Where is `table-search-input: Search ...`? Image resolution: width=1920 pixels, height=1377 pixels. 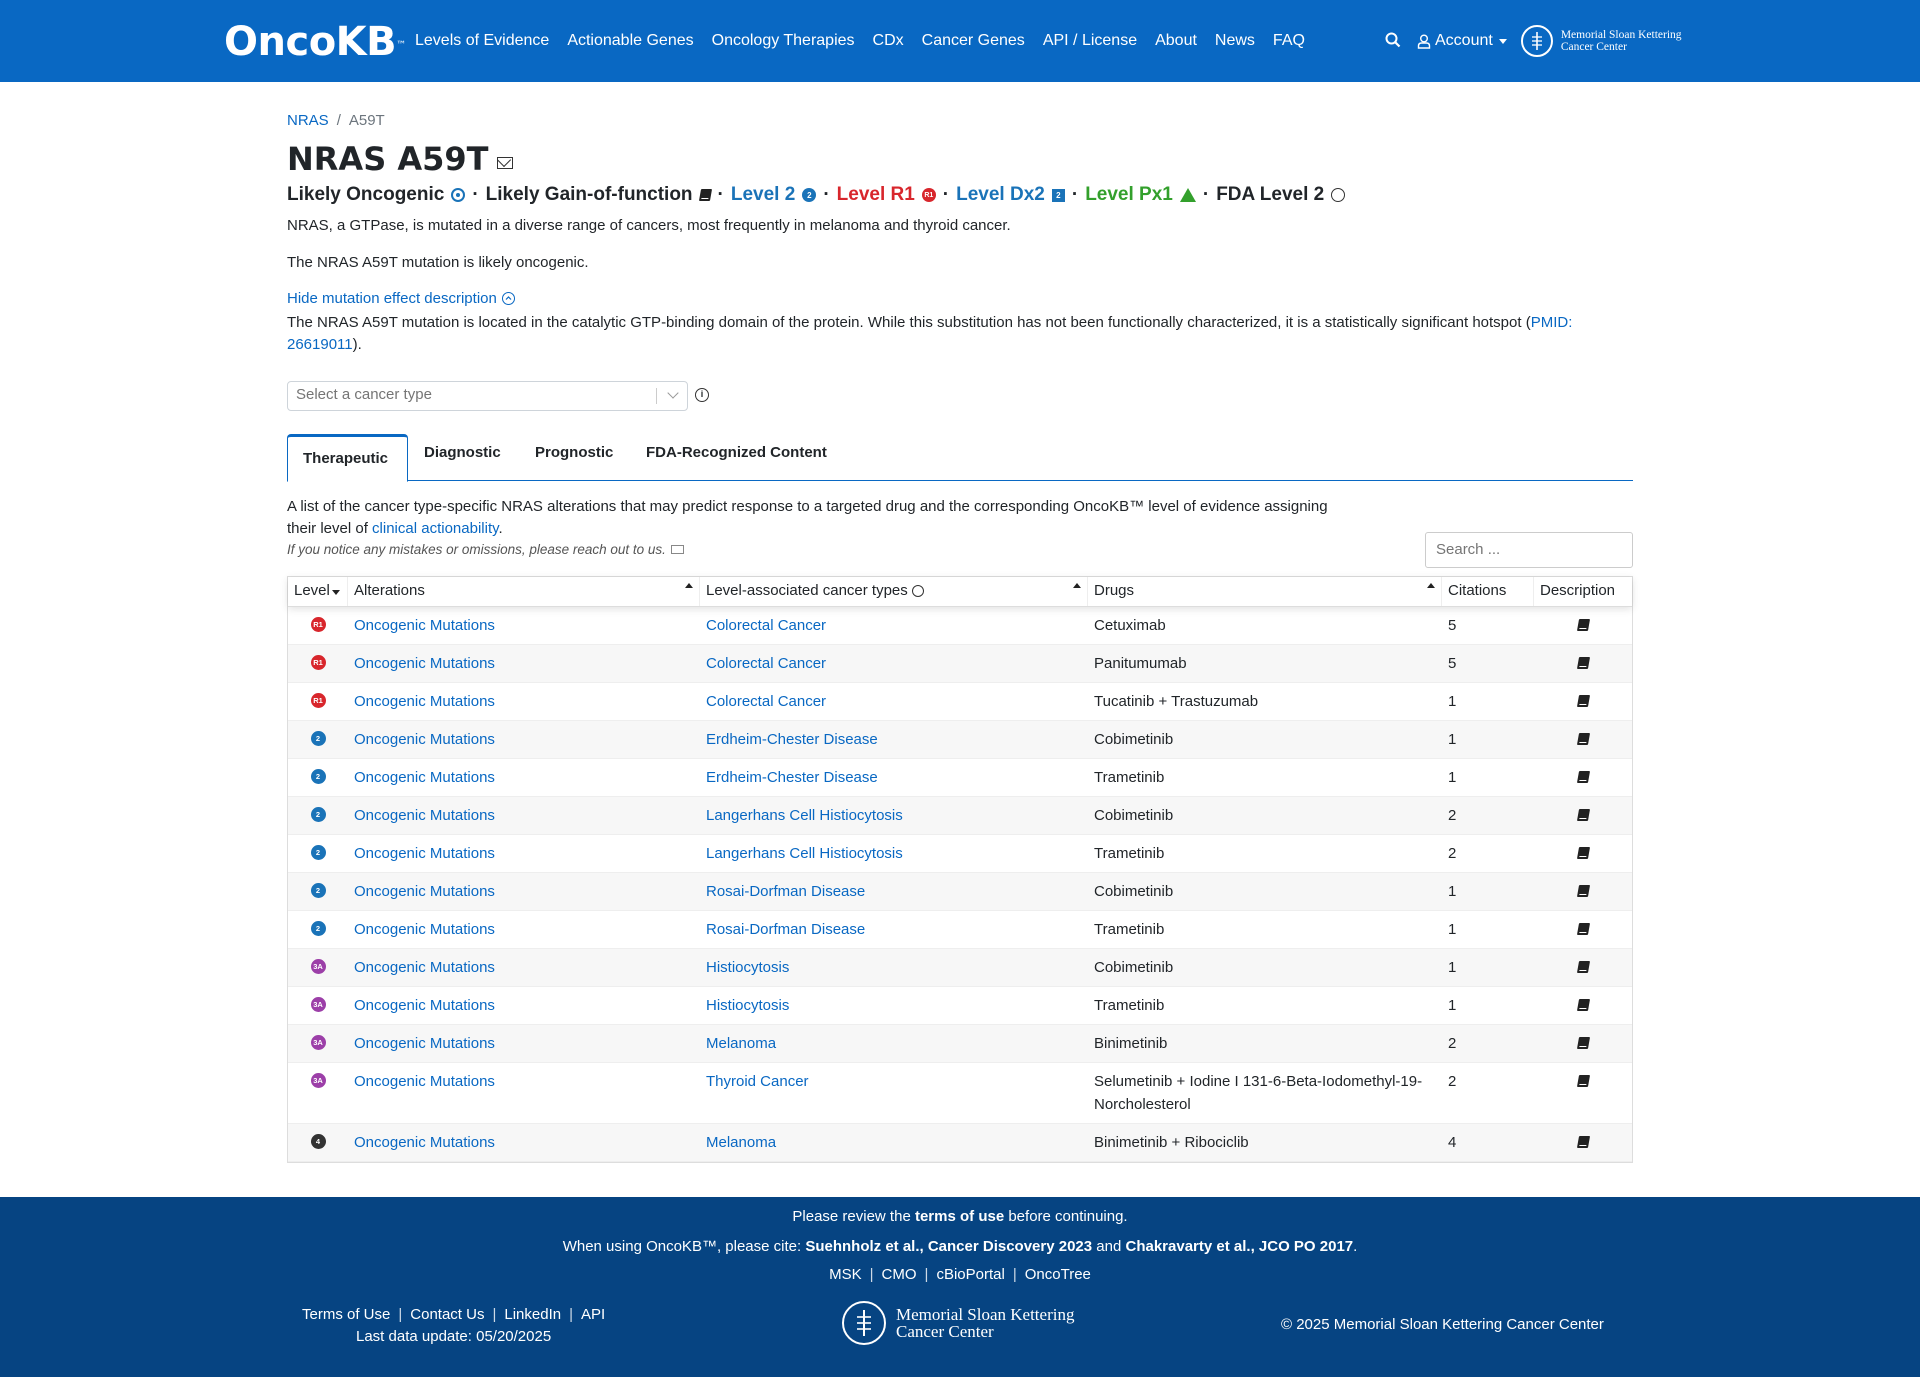
table-search-input: Search ... is located at coordinates (1529, 550).